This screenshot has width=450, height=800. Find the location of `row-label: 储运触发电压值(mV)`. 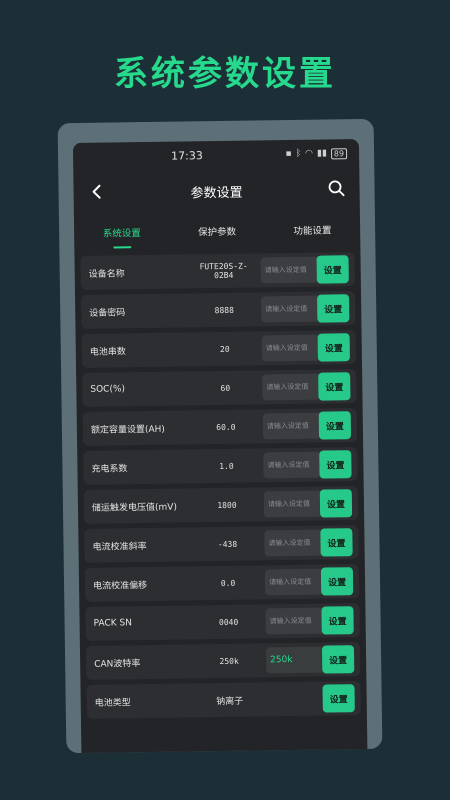

row-label: 储运触发电压值(mV) is located at coordinates (134, 508).